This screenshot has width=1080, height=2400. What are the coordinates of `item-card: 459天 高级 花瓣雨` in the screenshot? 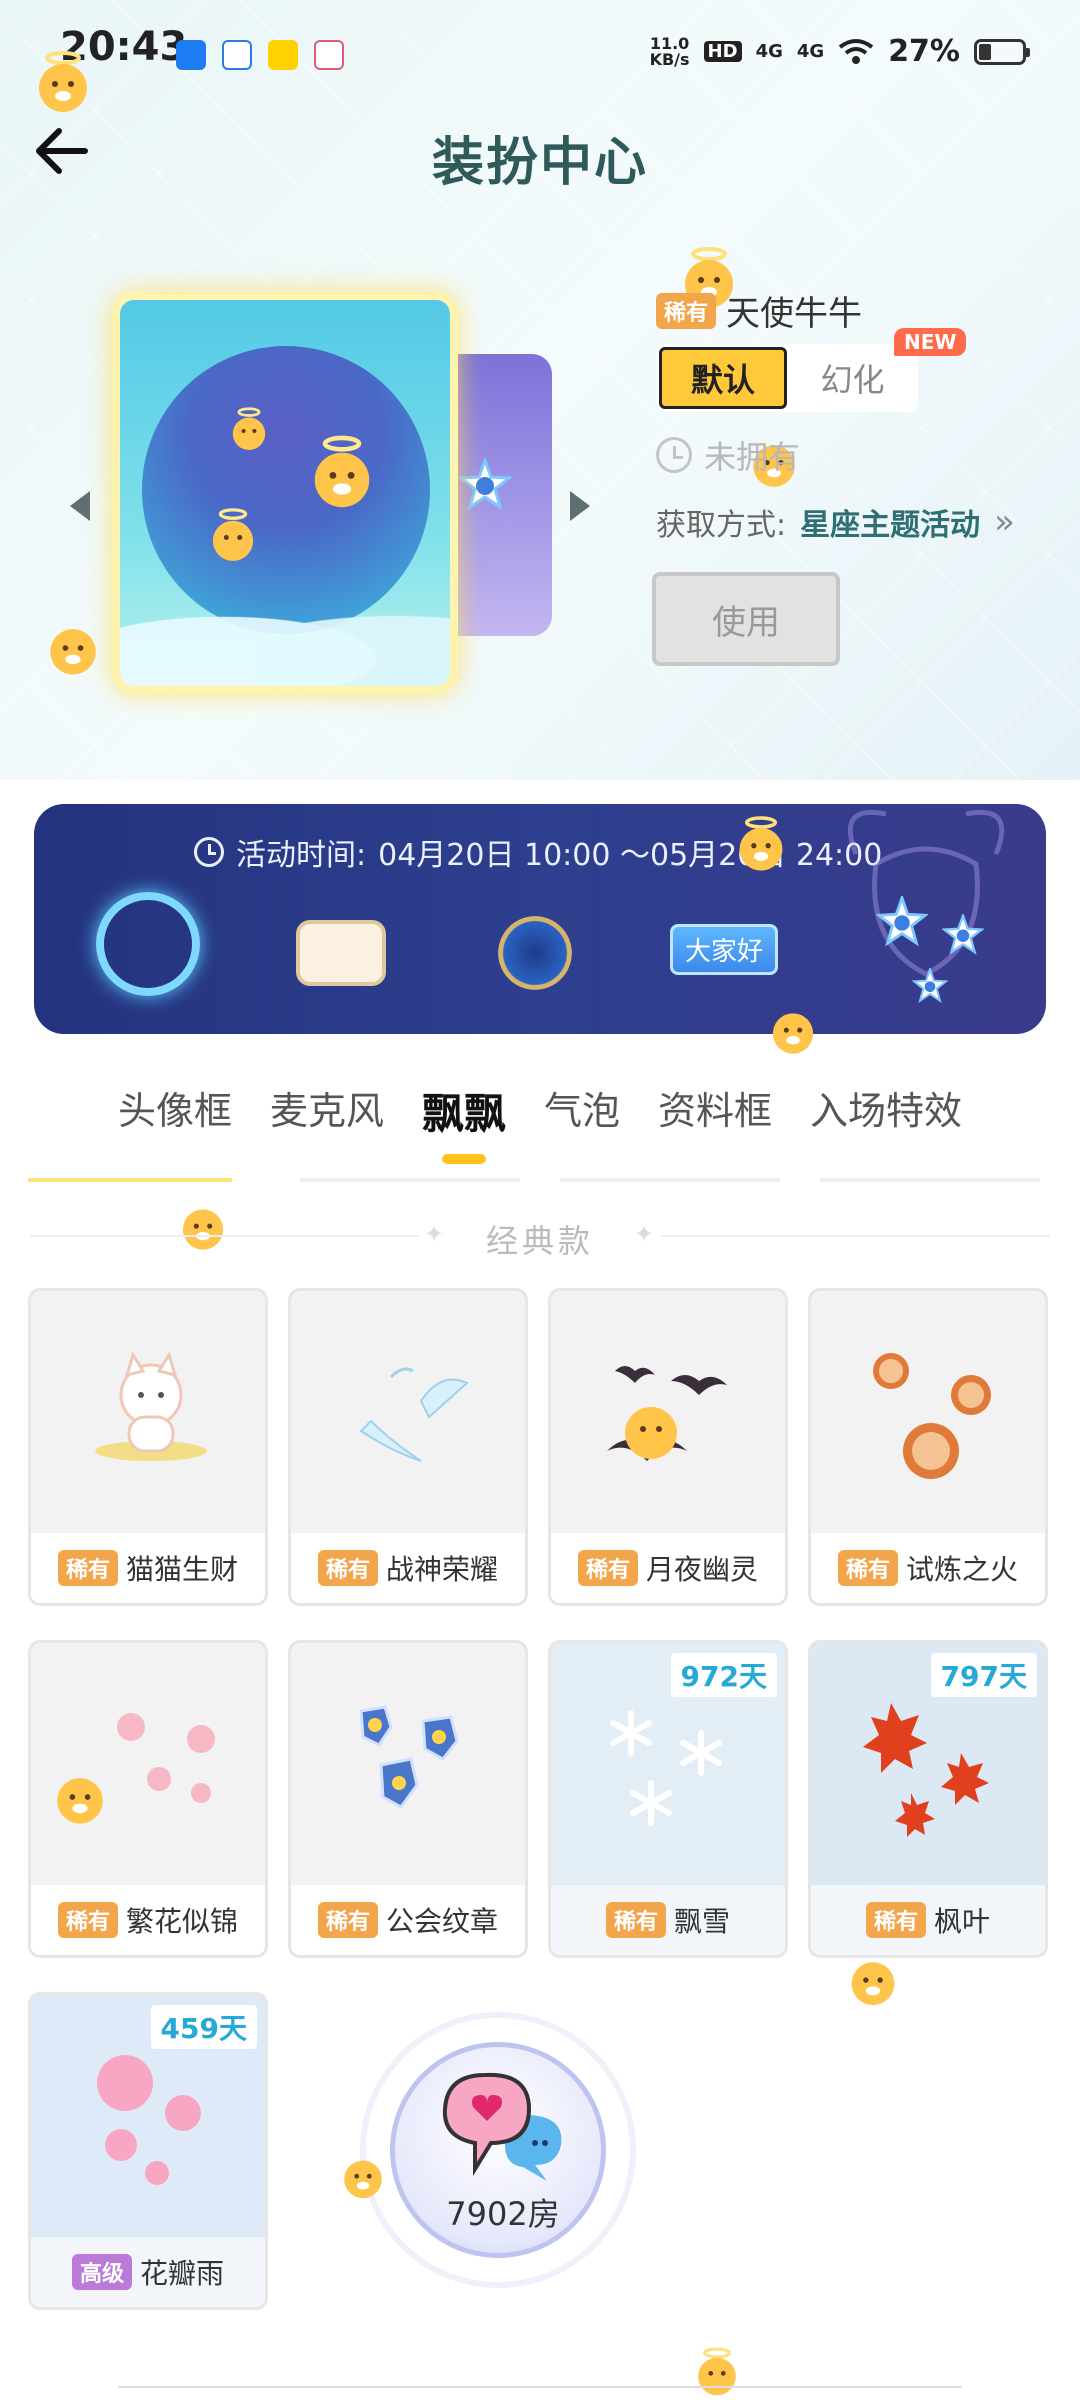 It's located at (148, 2151).